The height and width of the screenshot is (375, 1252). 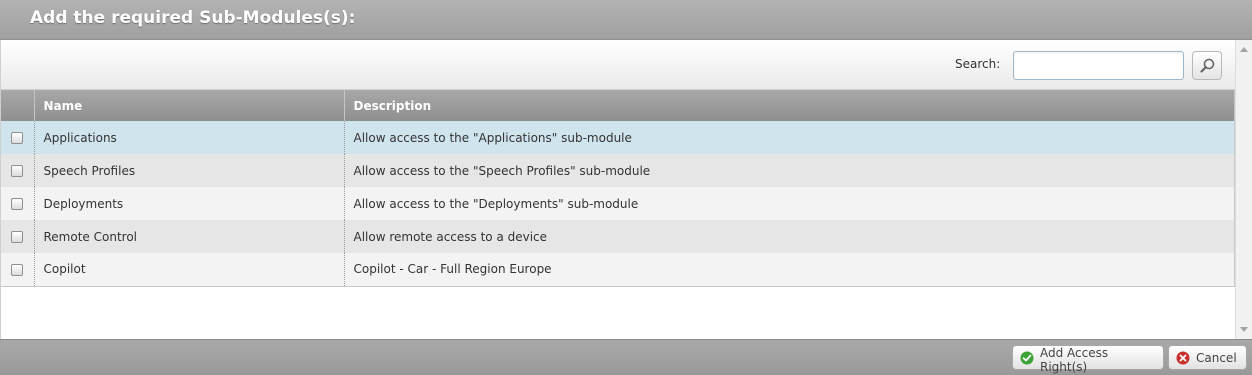 I want to click on row-name: Deployments, so click(x=189, y=203).